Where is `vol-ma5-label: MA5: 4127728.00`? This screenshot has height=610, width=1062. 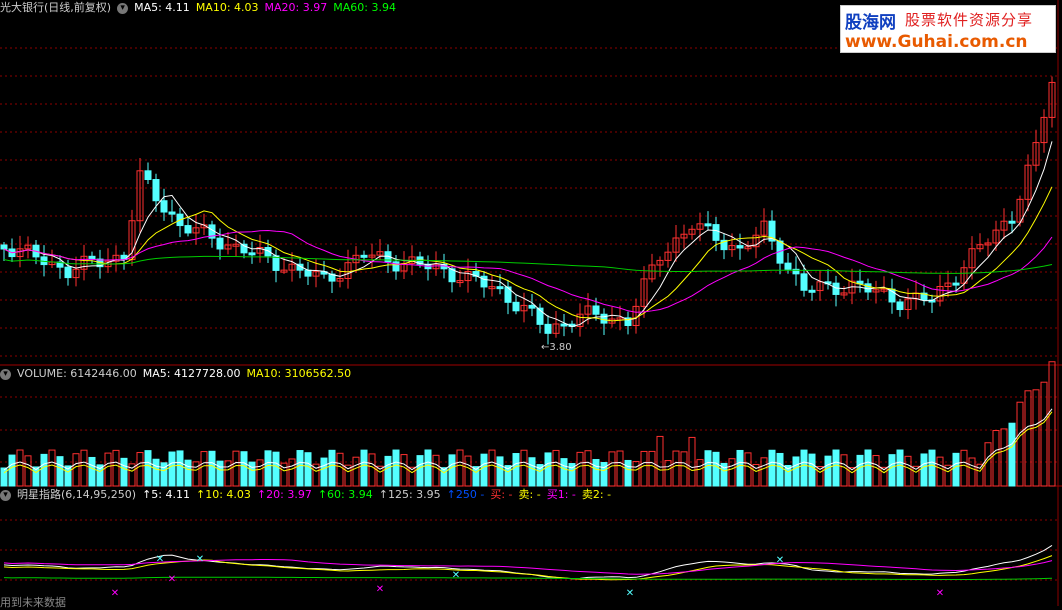 vol-ma5-label: MA5: 4127728.00 is located at coordinates (191, 373).